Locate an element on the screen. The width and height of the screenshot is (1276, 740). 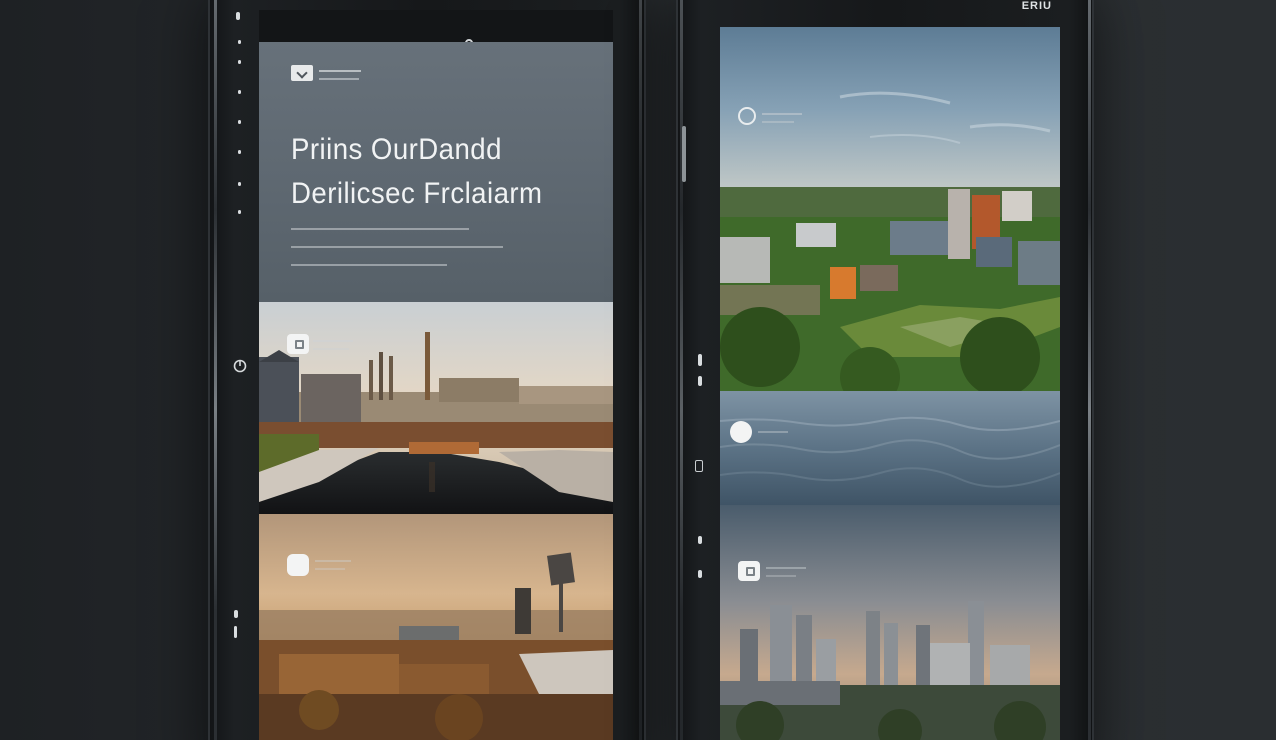
photo-card-industrial is located at coordinates (436, 408).